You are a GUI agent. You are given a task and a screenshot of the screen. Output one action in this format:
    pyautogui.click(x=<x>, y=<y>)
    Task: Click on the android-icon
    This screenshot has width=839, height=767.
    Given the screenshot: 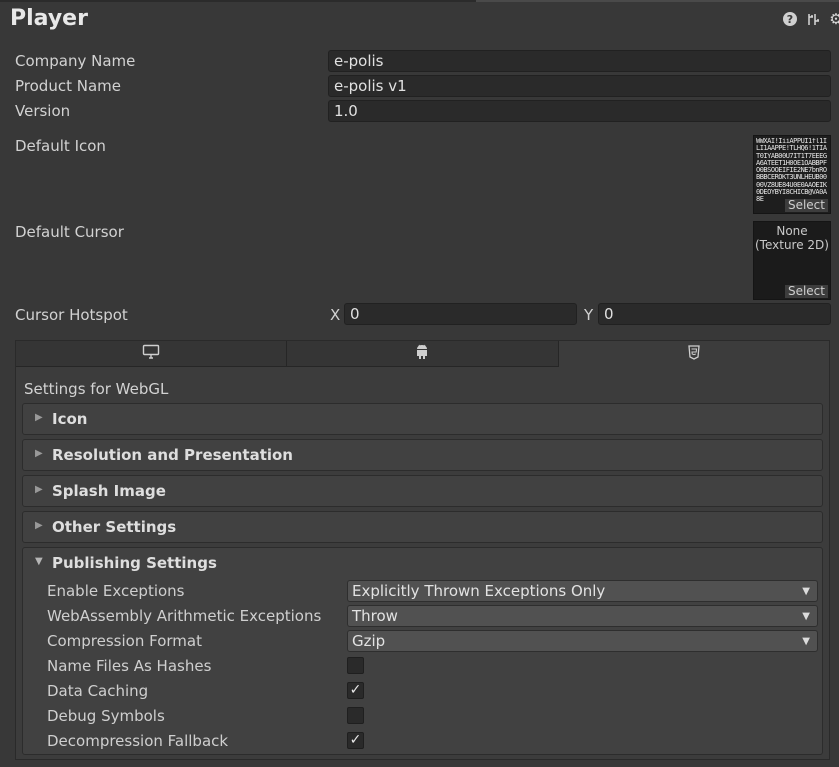 What is the action you would take?
    pyautogui.click(x=422, y=354)
    